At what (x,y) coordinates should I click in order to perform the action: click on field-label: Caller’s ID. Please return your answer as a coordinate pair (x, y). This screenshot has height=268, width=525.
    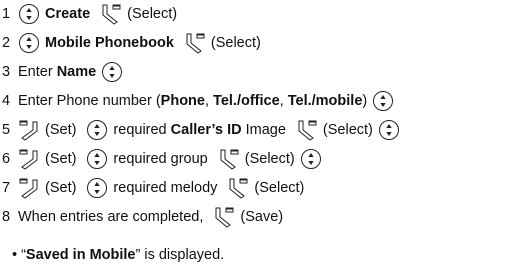
    Looking at the image, I should click on (206, 130).